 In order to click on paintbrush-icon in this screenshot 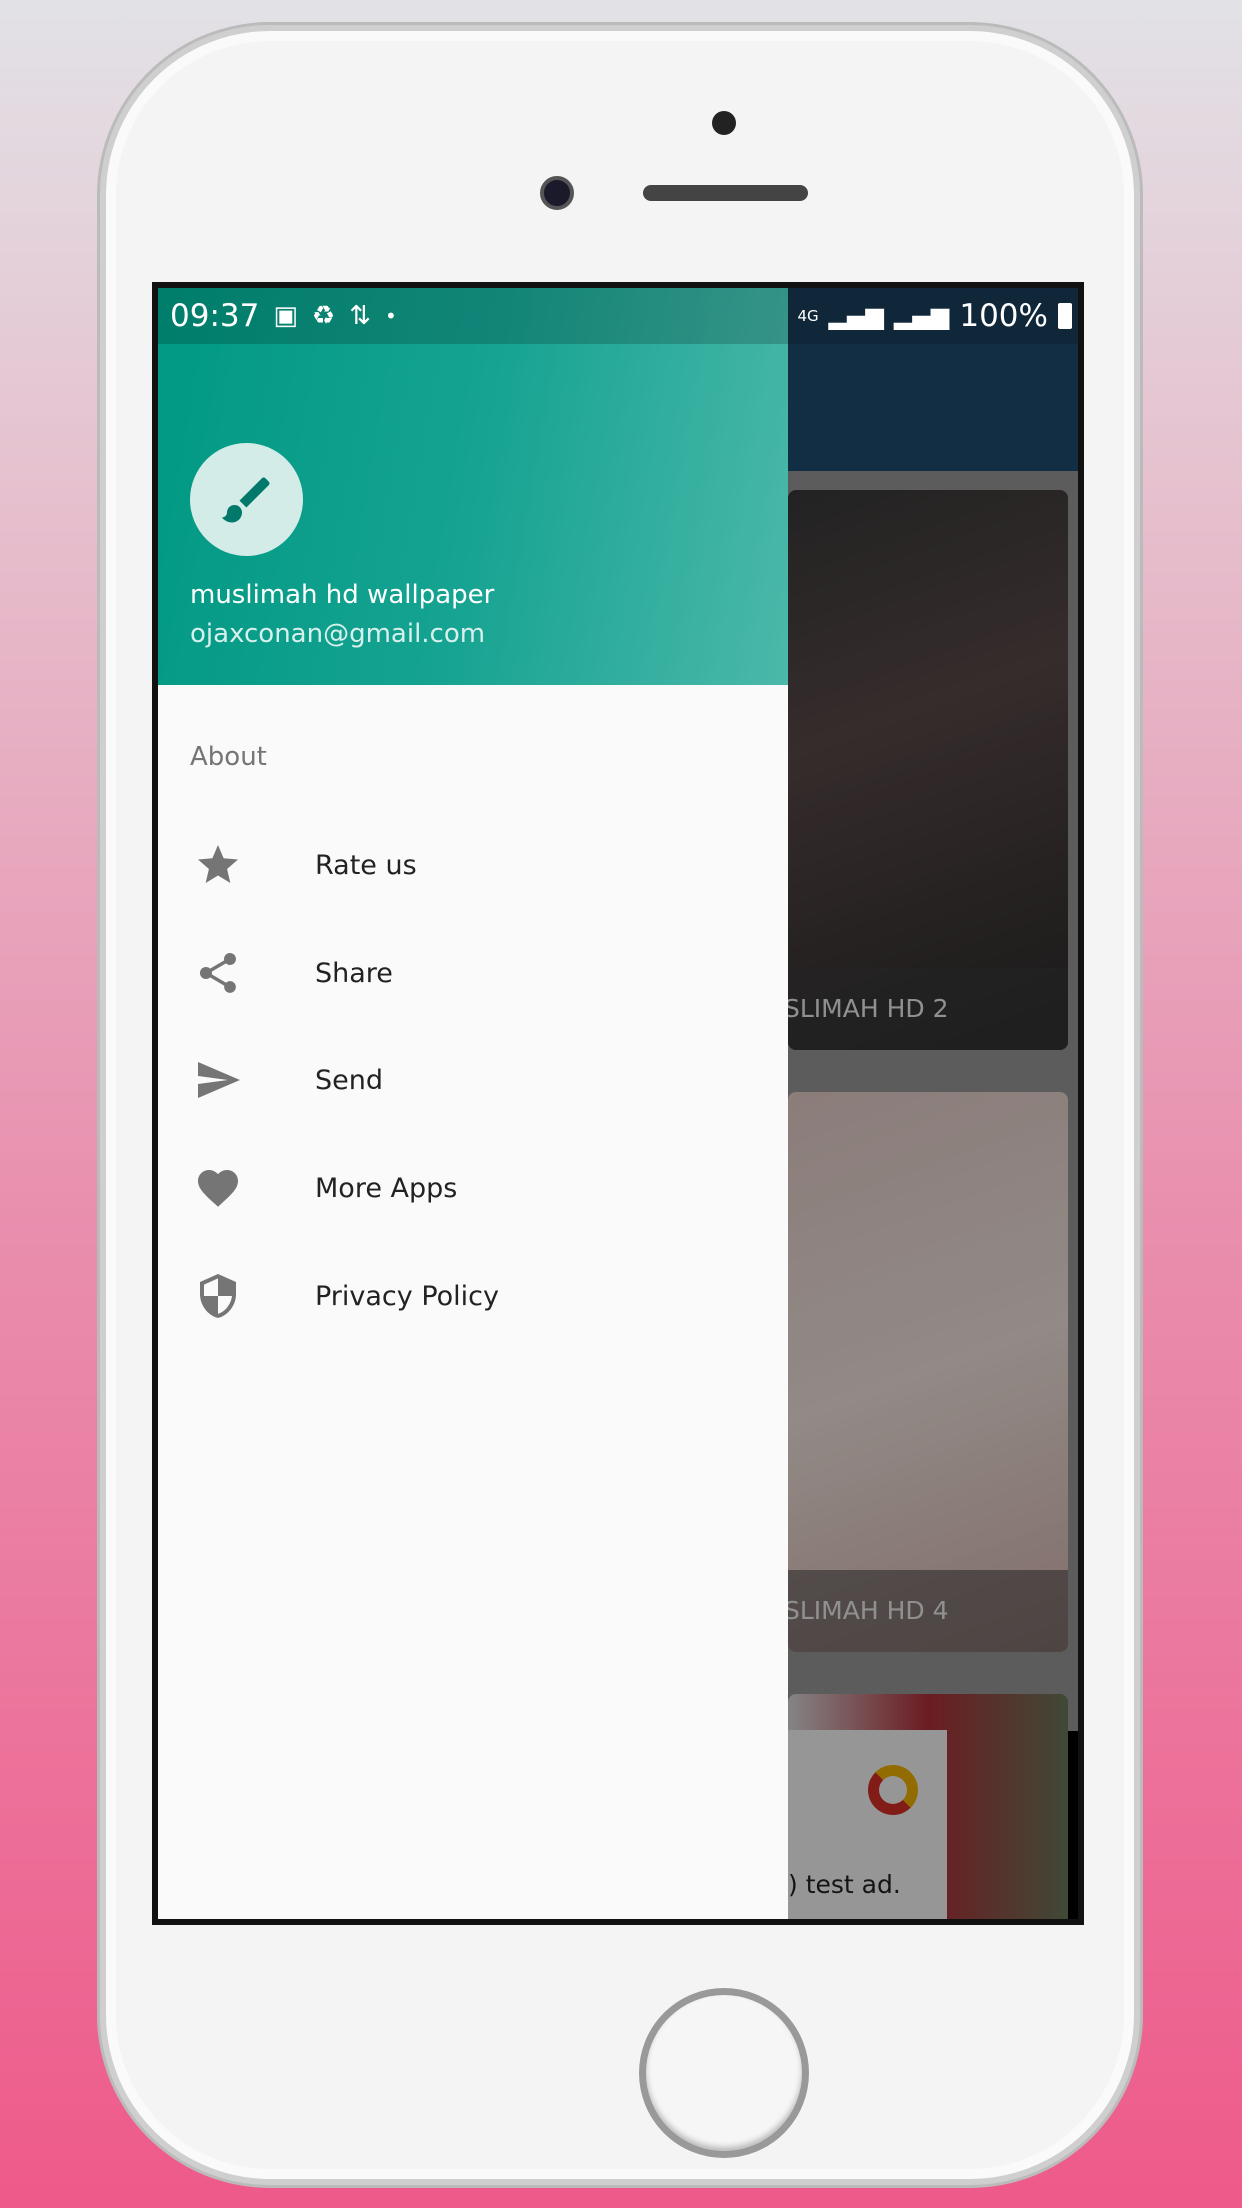, I will do `click(245, 499)`.